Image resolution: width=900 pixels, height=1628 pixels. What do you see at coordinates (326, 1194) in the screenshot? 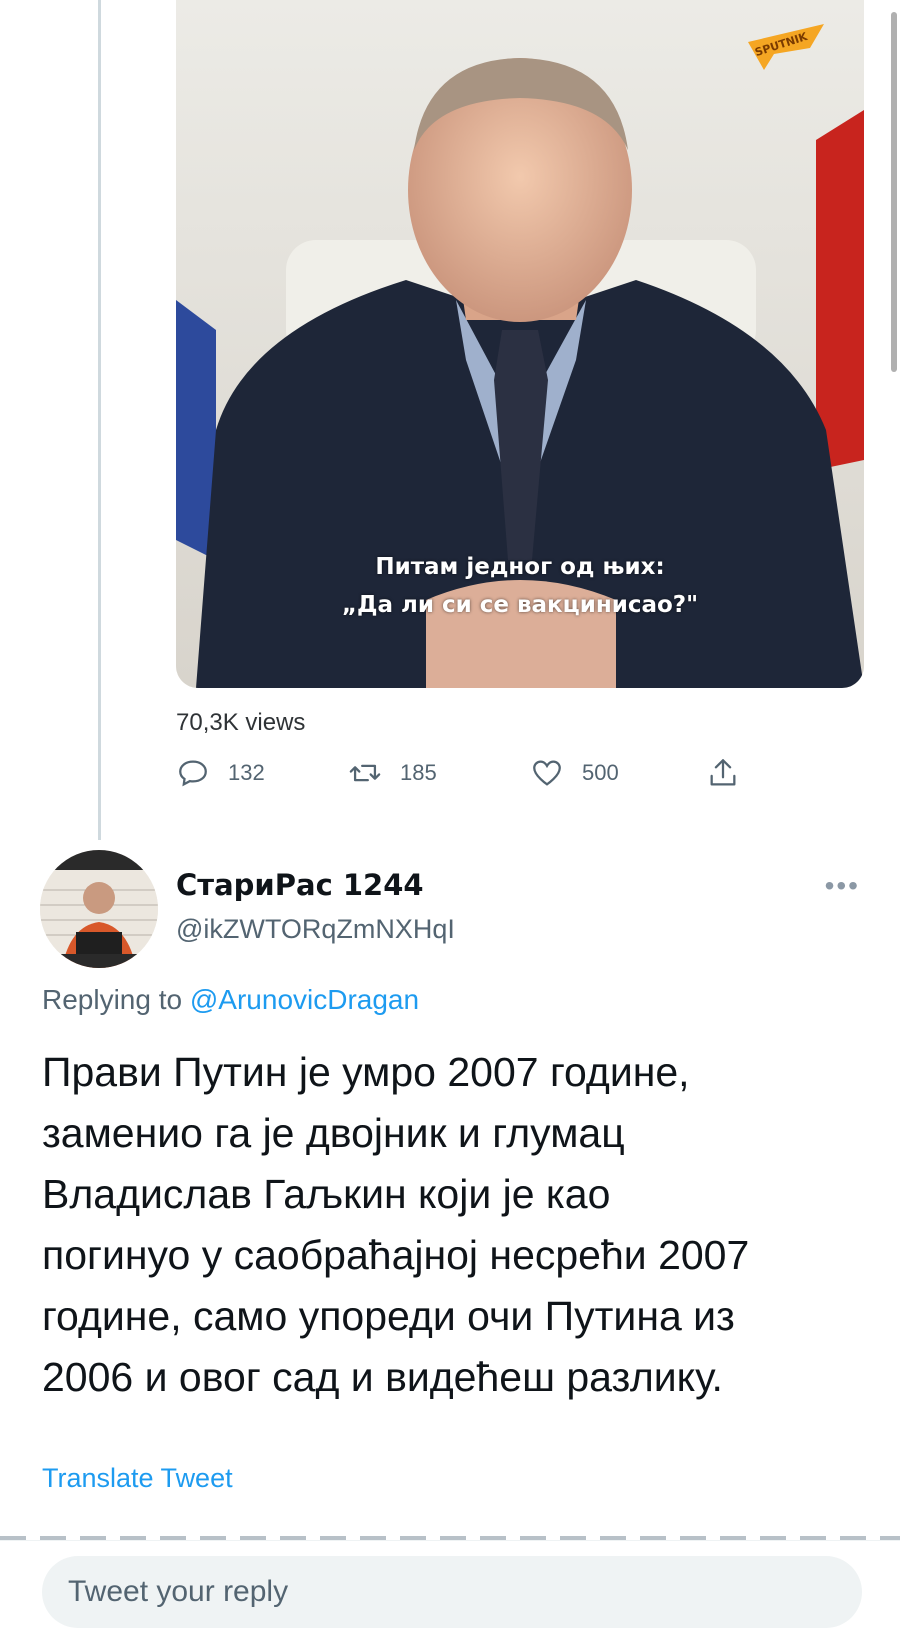
I see `tweet-text-line: Владислав Гаљкин који је као` at bounding box center [326, 1194].